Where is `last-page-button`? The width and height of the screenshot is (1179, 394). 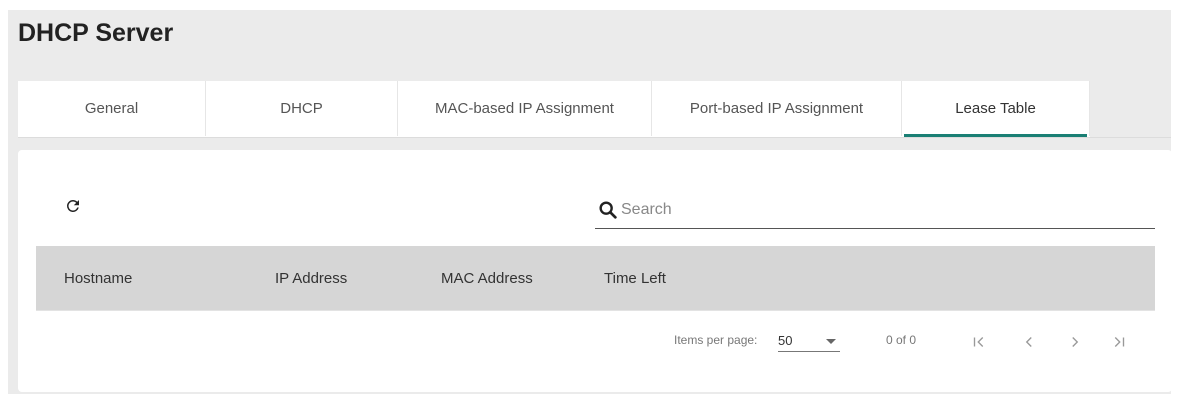 last-page-button is located at coordinates (1119, 342).